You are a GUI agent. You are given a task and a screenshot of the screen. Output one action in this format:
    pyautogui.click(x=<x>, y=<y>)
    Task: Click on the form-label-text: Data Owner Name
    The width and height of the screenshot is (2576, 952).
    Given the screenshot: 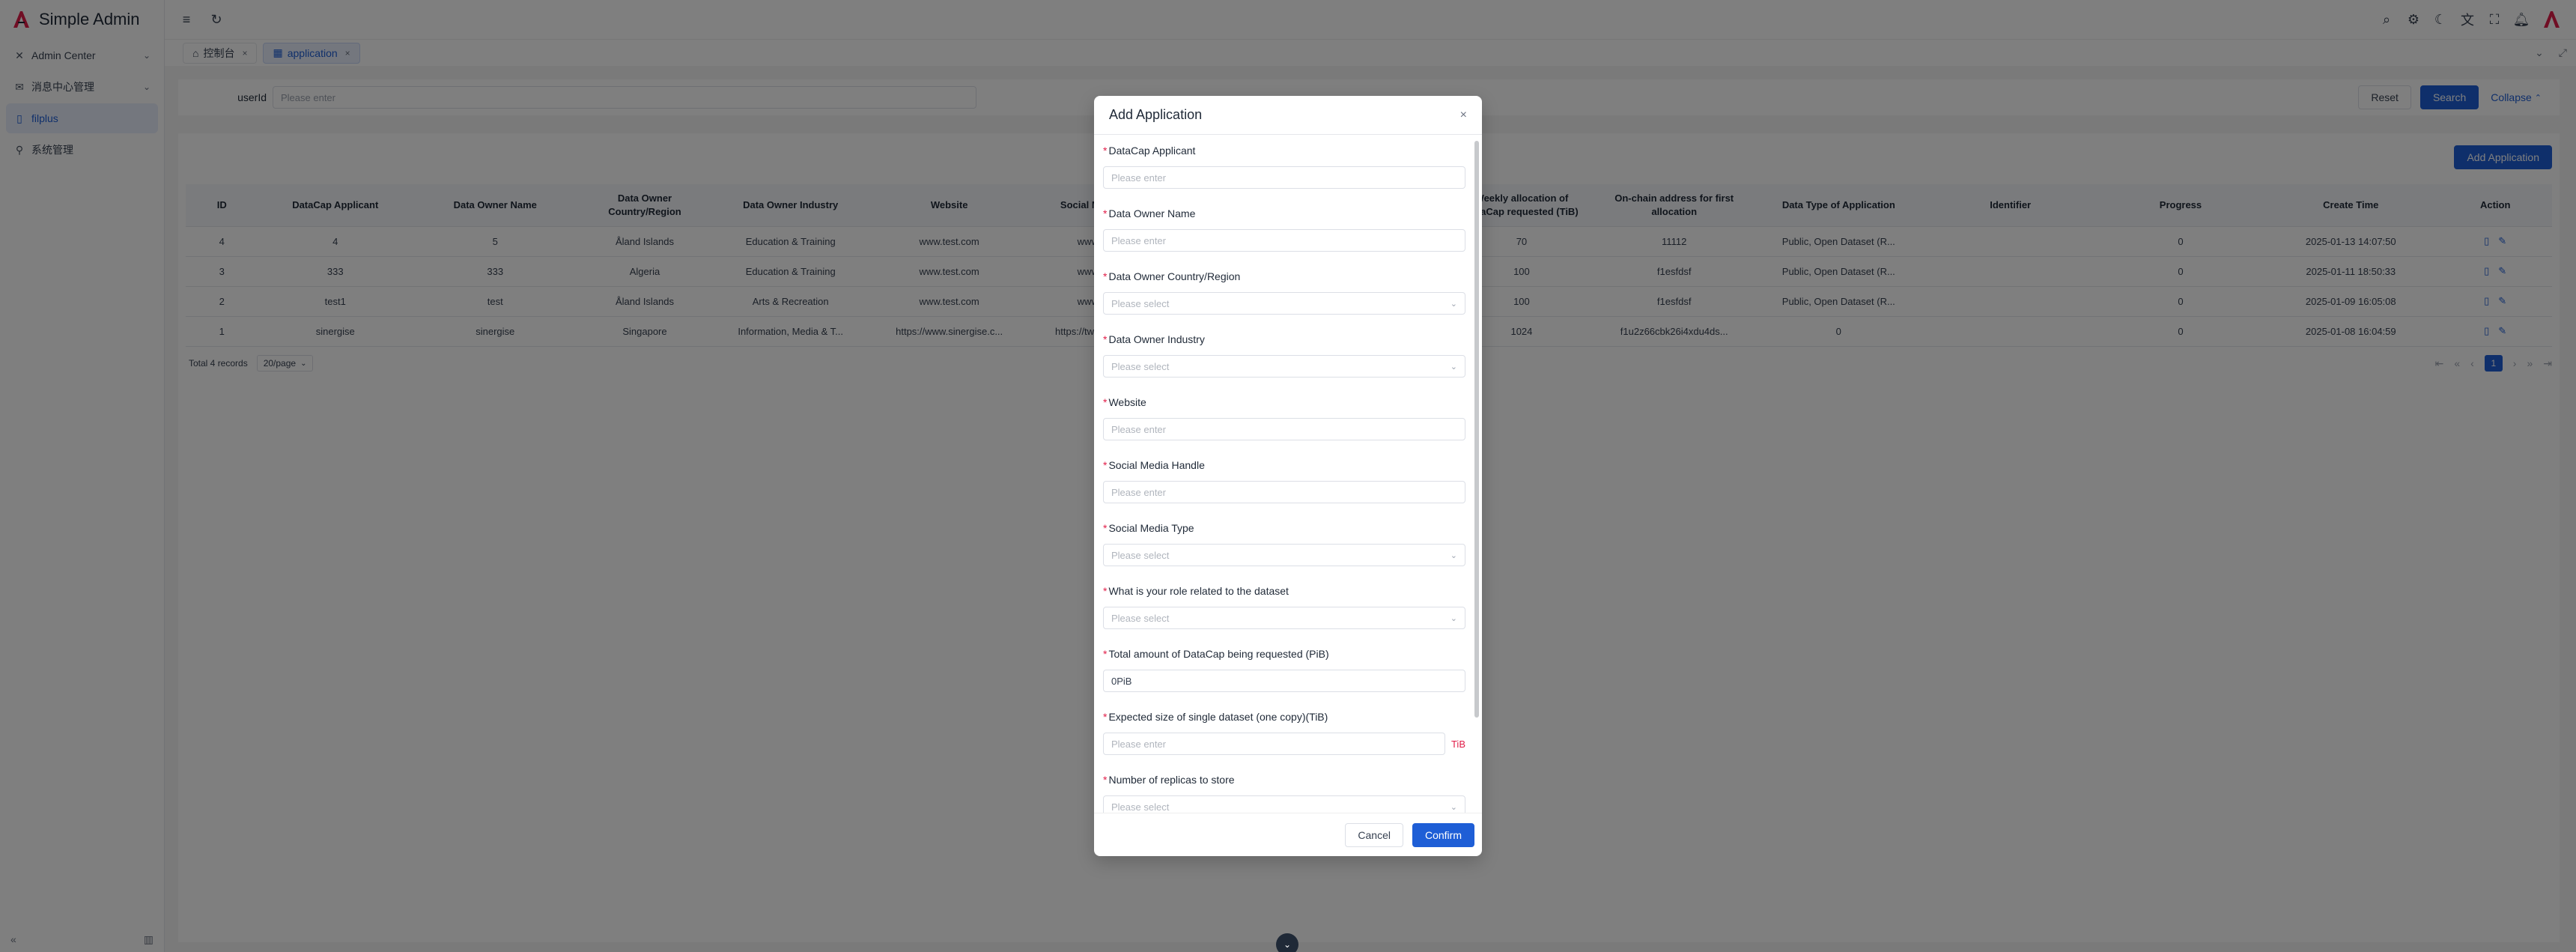 What is the action you would take?
    pyautogui.click(x=1152, y=213)
    